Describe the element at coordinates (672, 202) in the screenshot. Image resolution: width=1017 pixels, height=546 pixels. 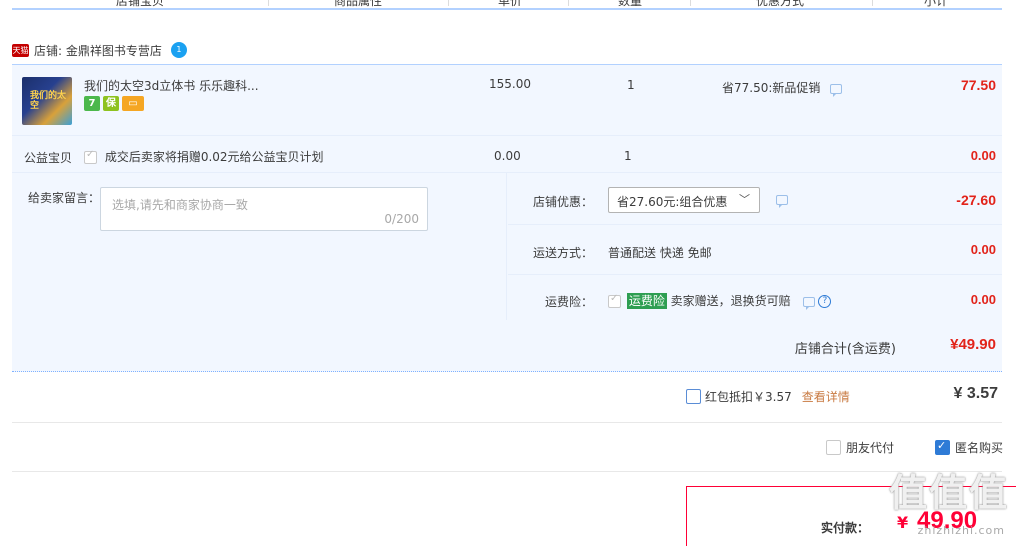
I see `shop-discount-selected: 省27.60元:组合优惠` at that location.